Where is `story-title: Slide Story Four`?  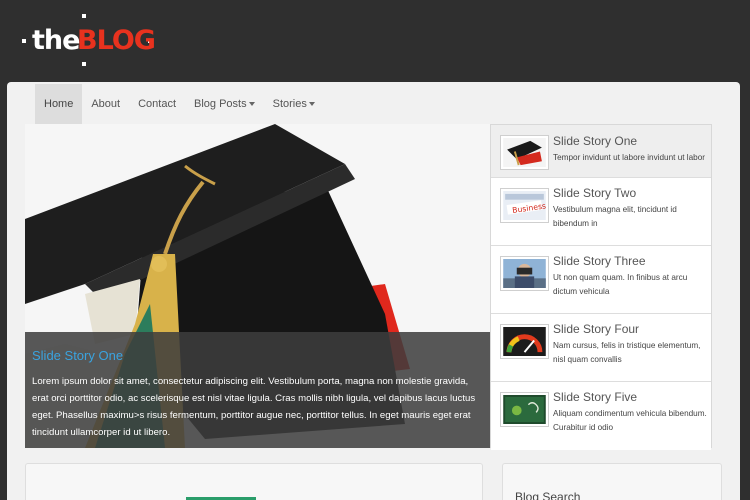 story-title: Slide Story Four is located at coordinates (596, 329).